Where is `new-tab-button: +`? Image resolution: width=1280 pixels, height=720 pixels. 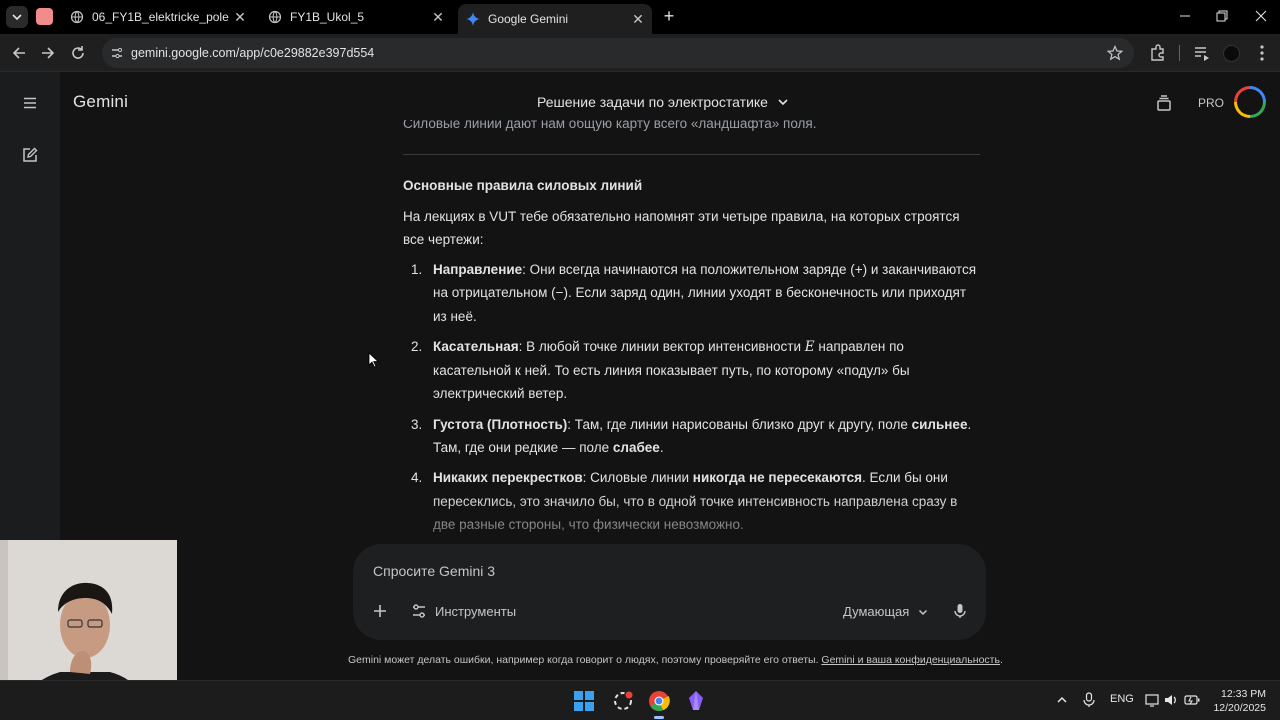
new-tab-button: + is located at coordinates (669, 16).